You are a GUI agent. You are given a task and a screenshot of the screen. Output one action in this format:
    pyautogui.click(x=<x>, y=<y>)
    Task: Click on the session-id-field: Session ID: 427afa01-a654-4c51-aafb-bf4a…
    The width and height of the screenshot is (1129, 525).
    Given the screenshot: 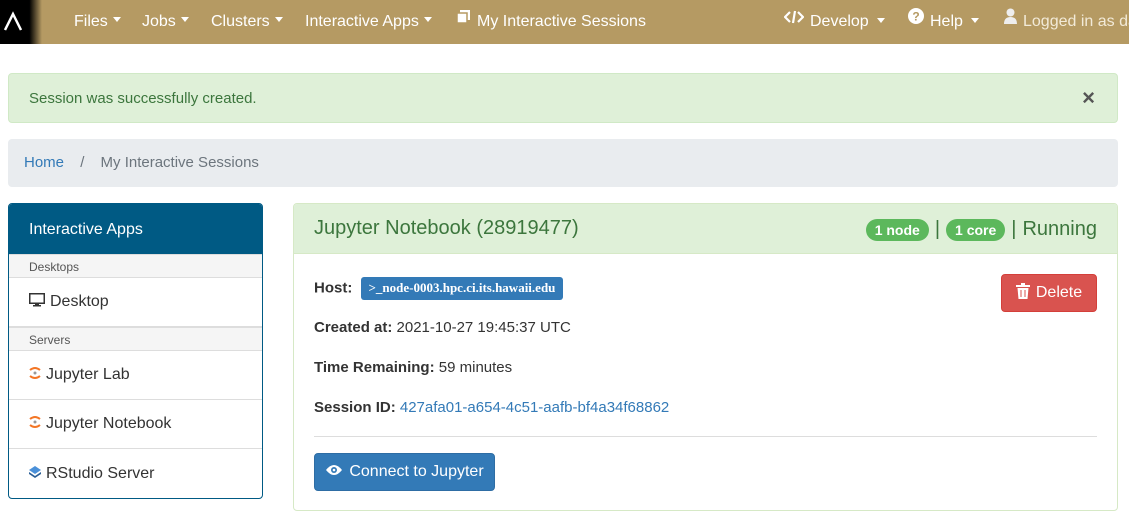 What is the action you would take?
    pyautogui.click(x=492, y=407)
    